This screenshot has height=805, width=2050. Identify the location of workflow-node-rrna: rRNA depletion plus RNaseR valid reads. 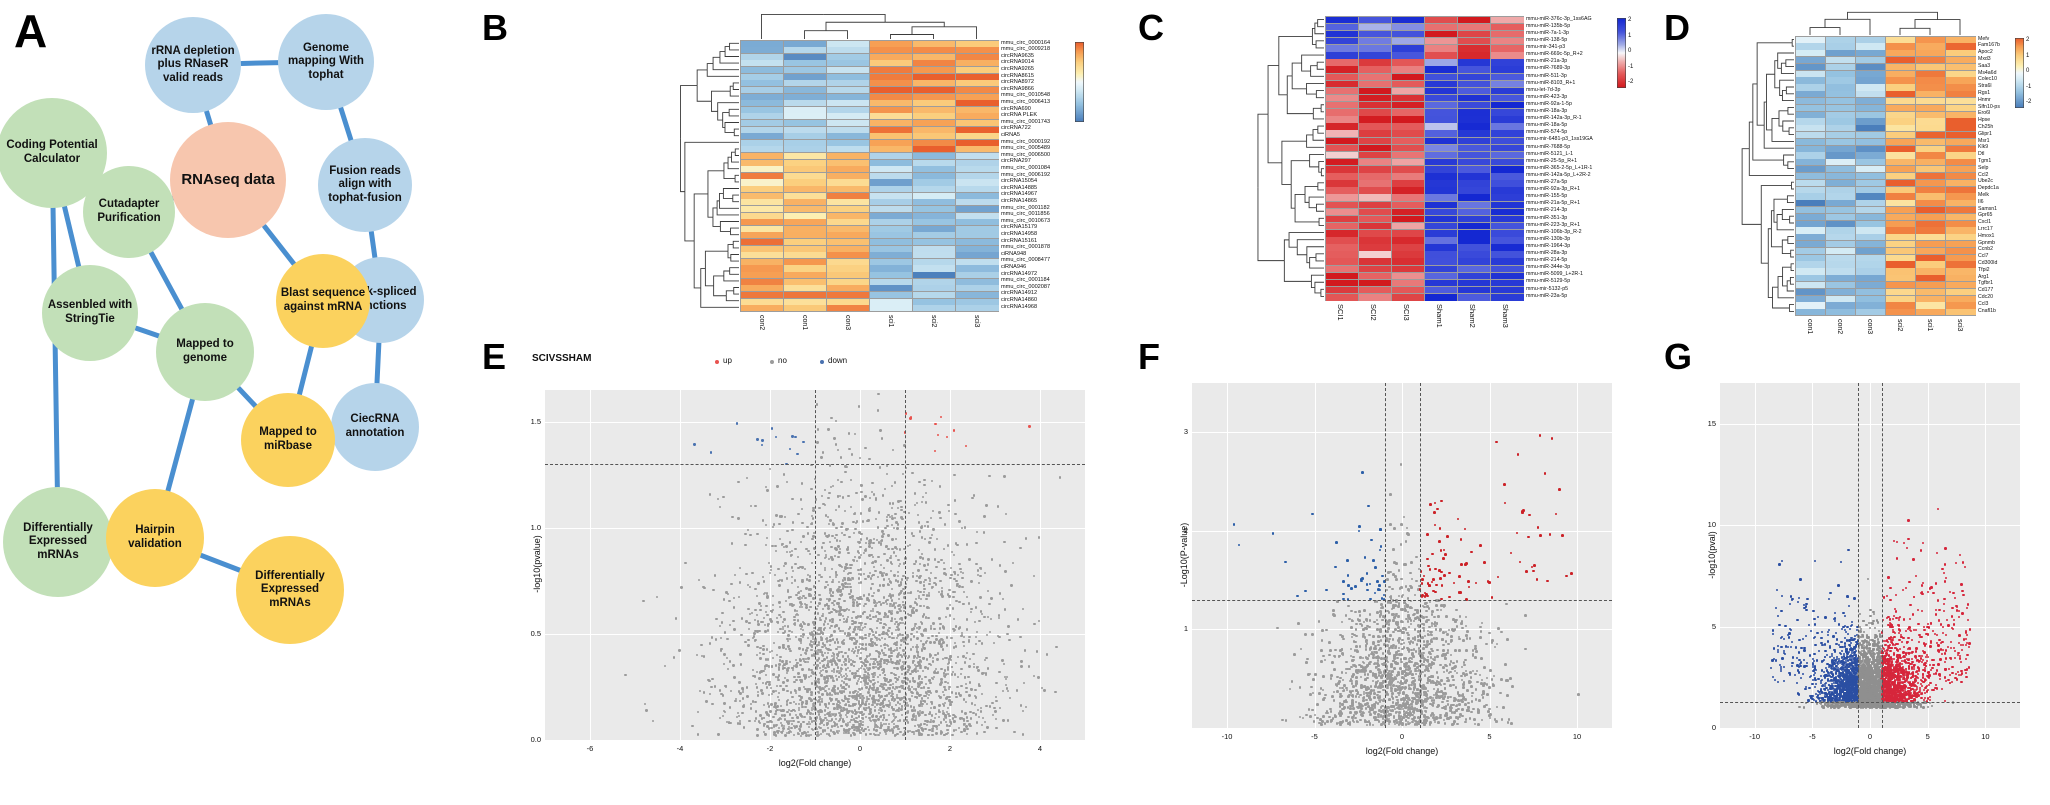
(193, 65).